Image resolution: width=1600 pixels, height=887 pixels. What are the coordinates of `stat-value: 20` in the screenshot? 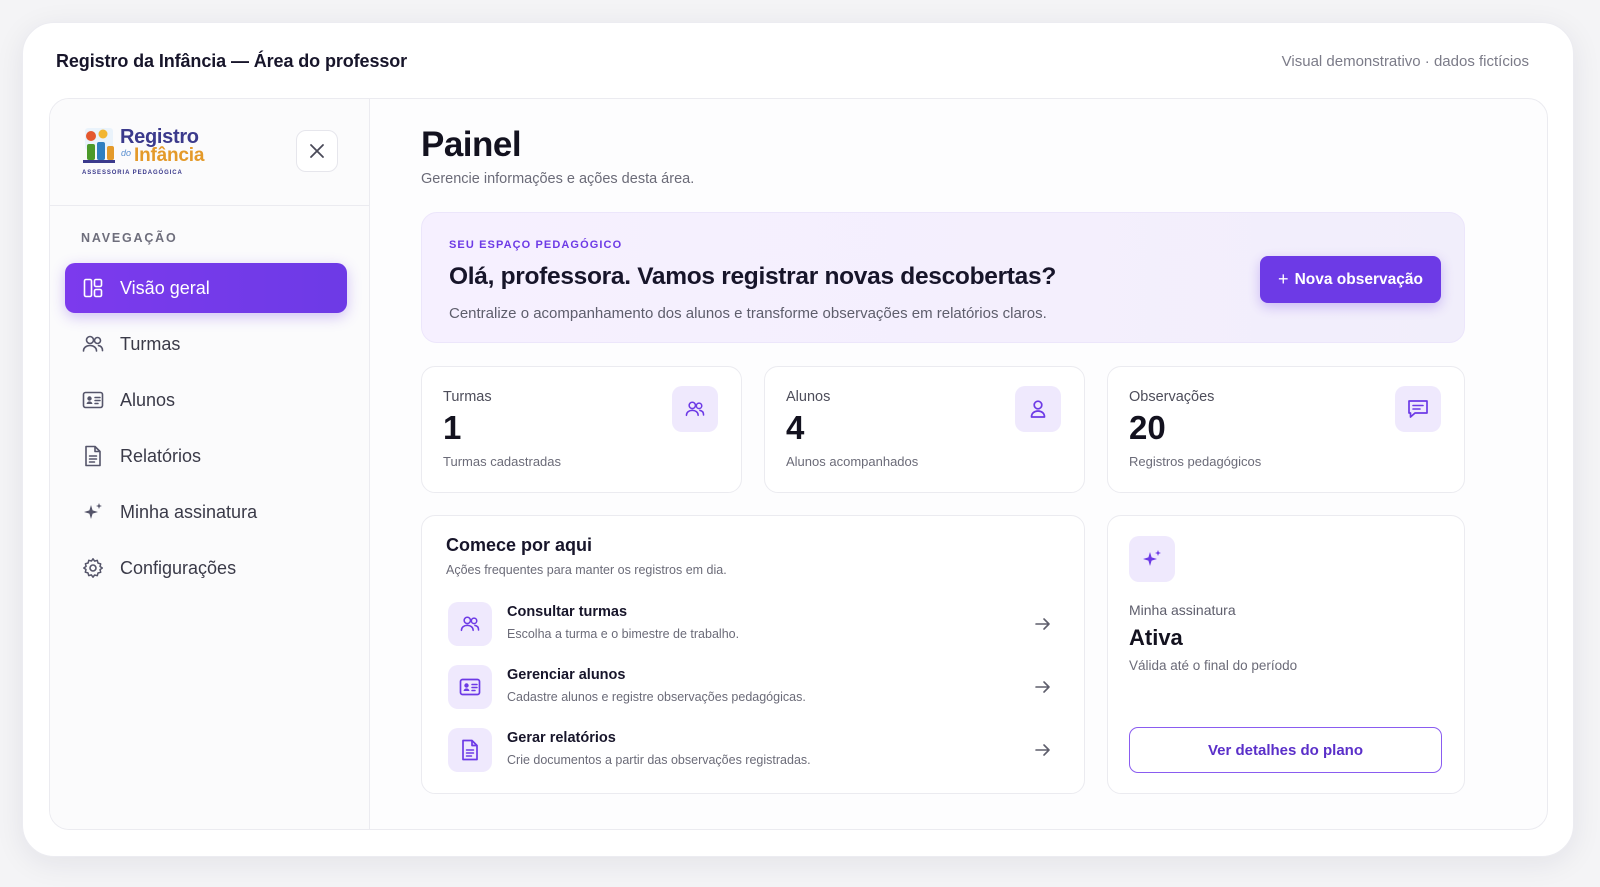 It's located at (1147, 427).